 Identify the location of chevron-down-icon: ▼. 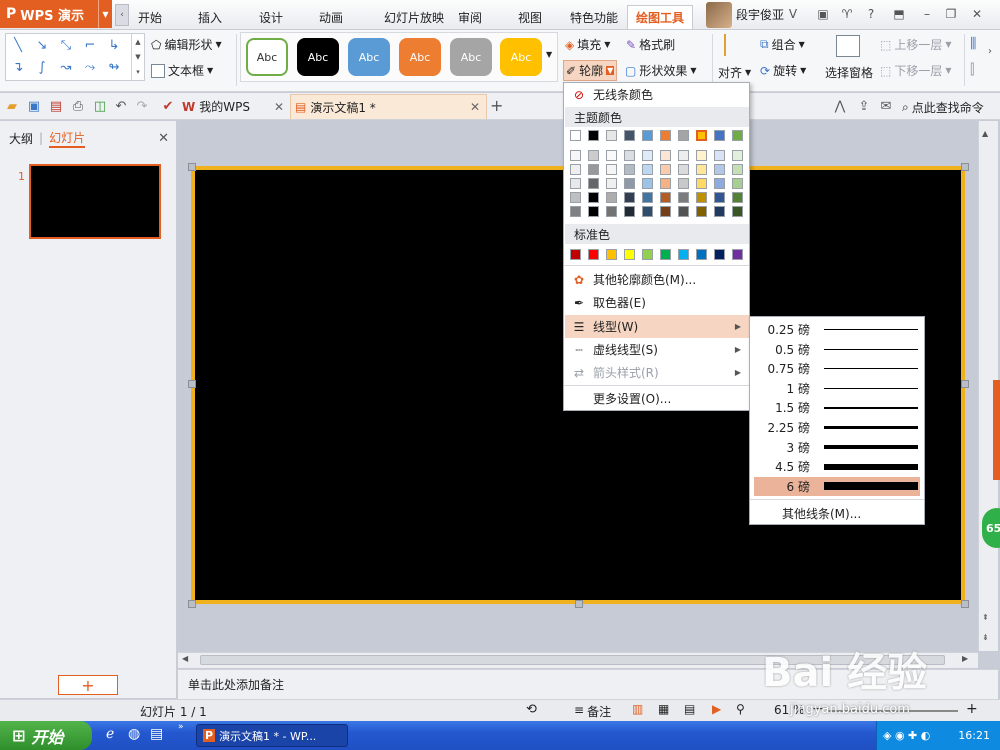
(105, 14).